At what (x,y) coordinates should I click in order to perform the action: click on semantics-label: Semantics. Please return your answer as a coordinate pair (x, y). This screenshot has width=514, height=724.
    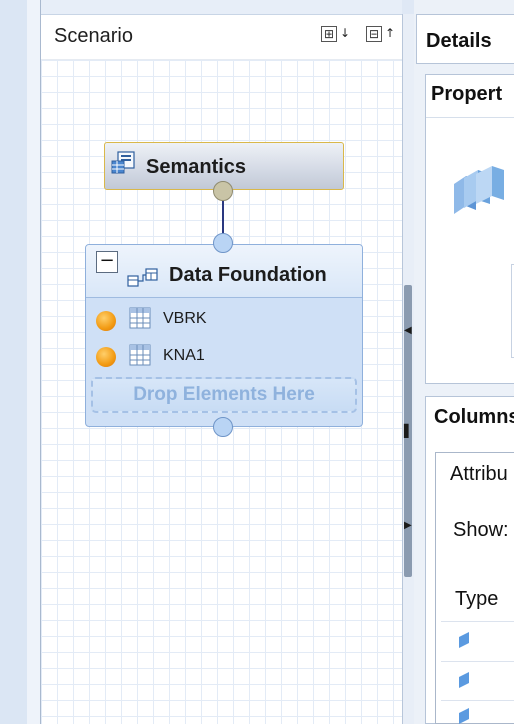
    Looking at the image, I should click on (196, 167).